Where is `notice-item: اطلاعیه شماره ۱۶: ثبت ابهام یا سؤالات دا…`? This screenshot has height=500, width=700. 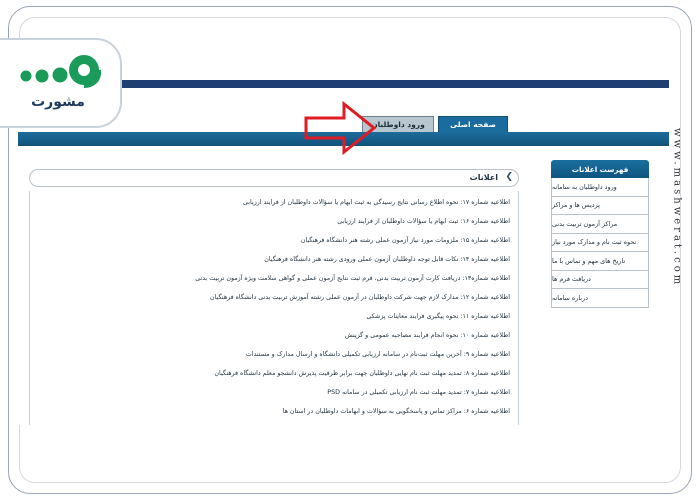
notice-item: اطلاعیه شماره ۱۶: ثبت ابهام یا سؤالات دا… is located at coordinates (423, 221).